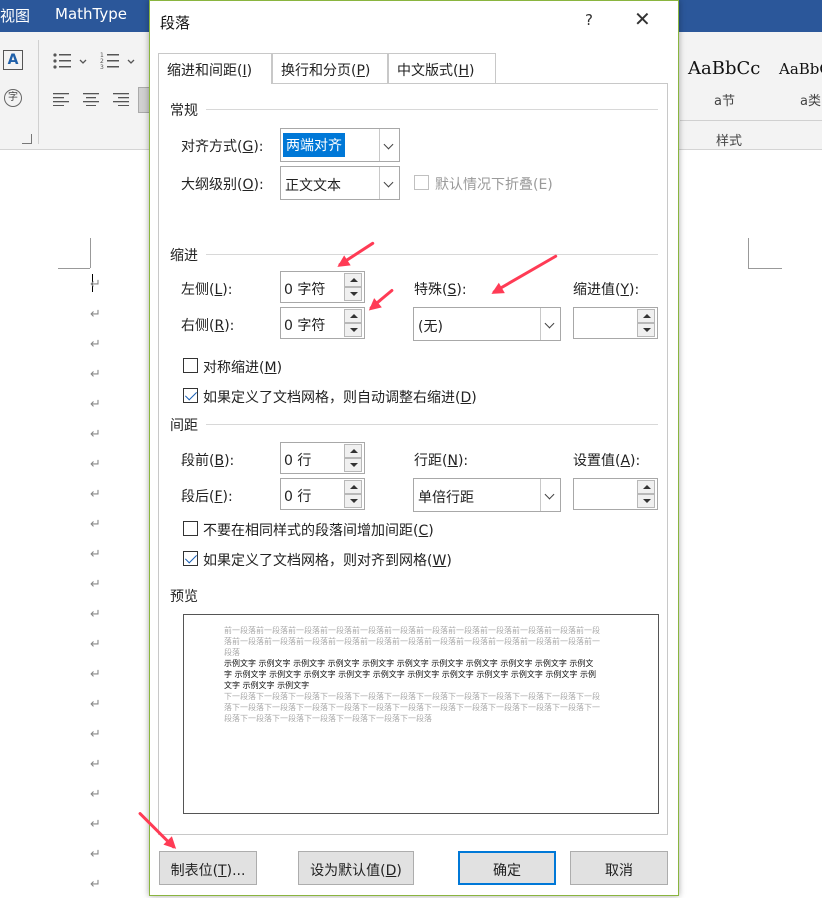 This screenshot has height=898, width=822. What do you see at coordinates (91, 14) in the screenshot?
I see `menu-tab-mathtype: MathType` at bounding box center [91, 14].